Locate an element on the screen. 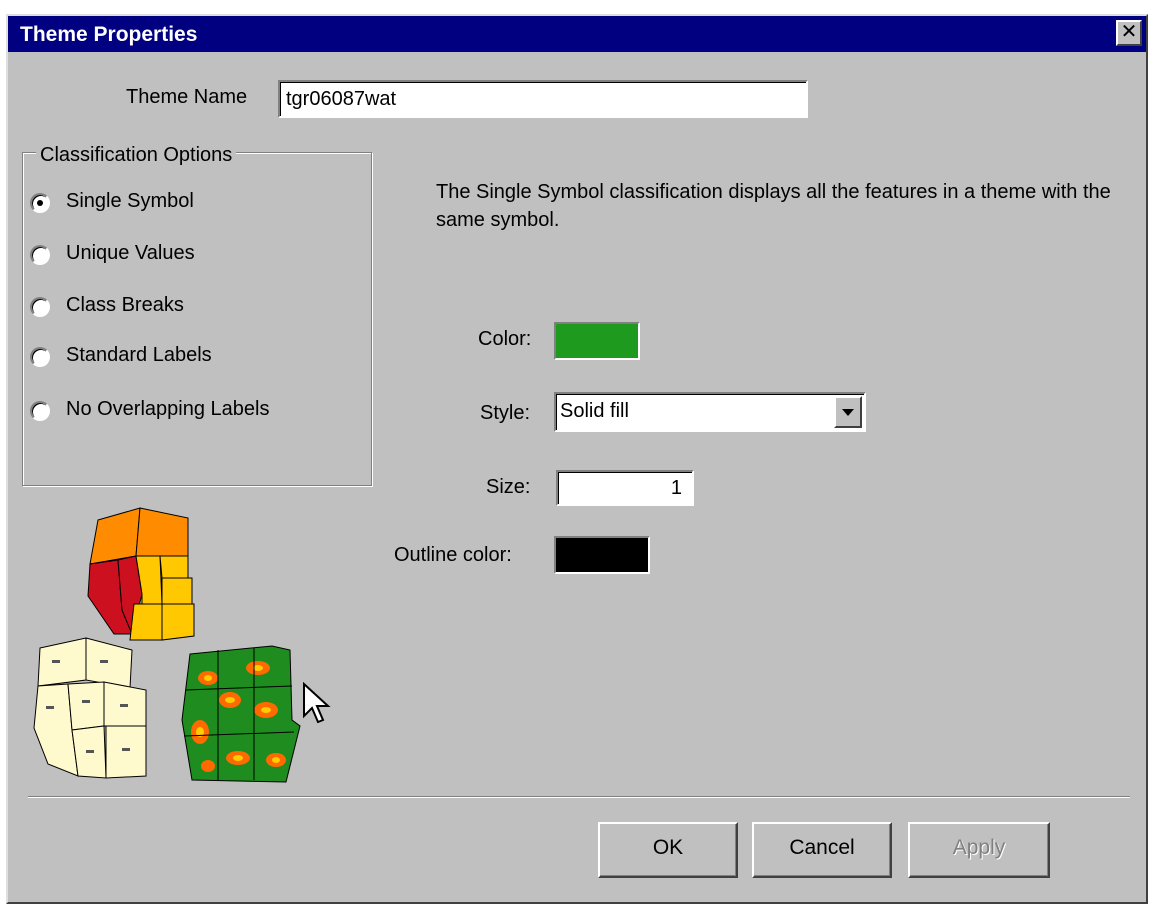 The height and width of the screenshot is (907, 1150). style-label: Style: is located at coordinates (505, 413).